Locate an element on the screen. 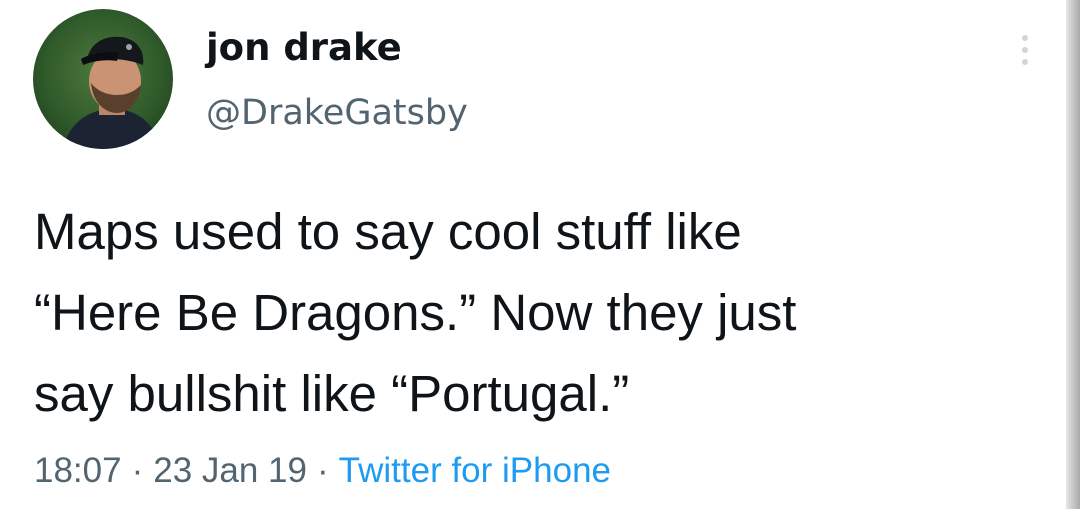 This screenshot has width=1080, height=509. tweet-text-line: say bullshit like “Portugal.” is located at coordinates (332, 393).